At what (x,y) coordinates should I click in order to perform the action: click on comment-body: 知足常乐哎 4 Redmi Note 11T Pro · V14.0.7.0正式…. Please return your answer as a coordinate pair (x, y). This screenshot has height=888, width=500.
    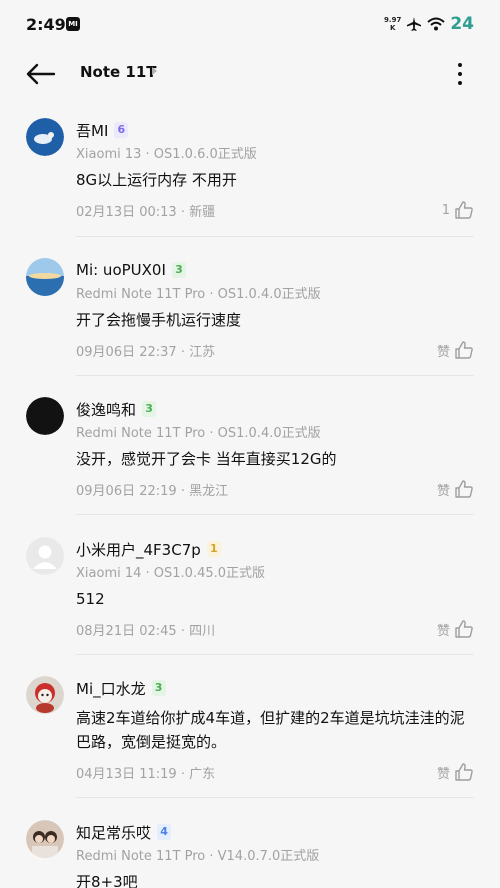
    Looking at the image, I should click on (275, 854).